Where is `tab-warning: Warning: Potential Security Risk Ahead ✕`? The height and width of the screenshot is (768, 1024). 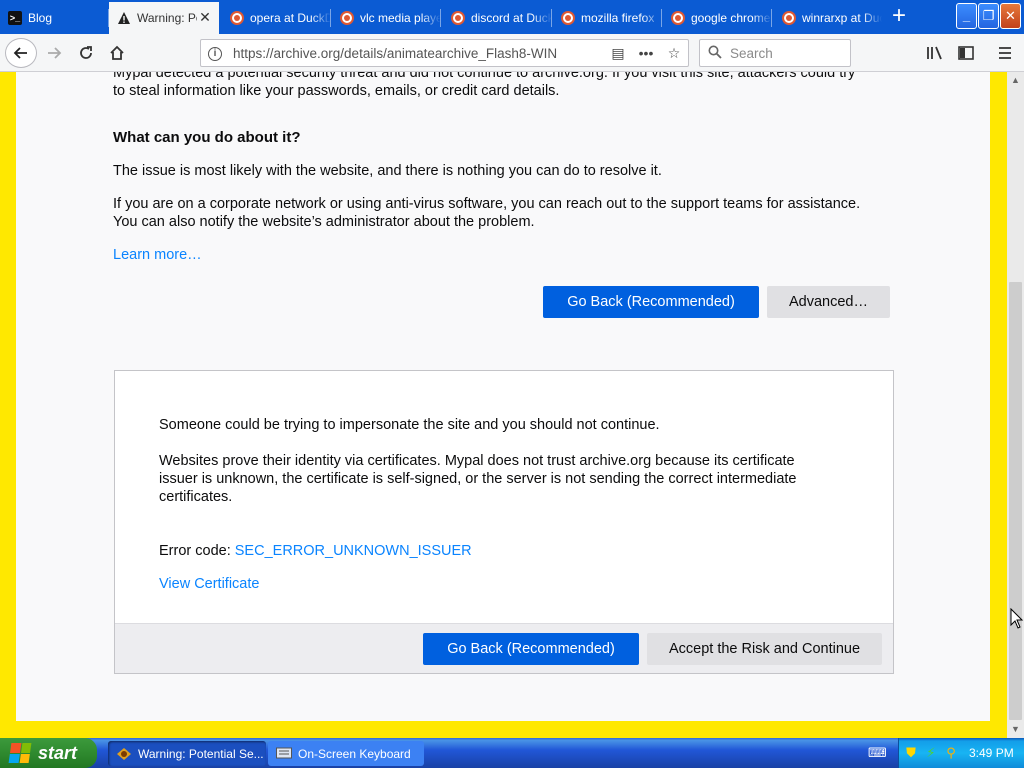 tab-warning: Warning: Potential Security Risk Ahead ✕ is located at coordinates (164, 18).